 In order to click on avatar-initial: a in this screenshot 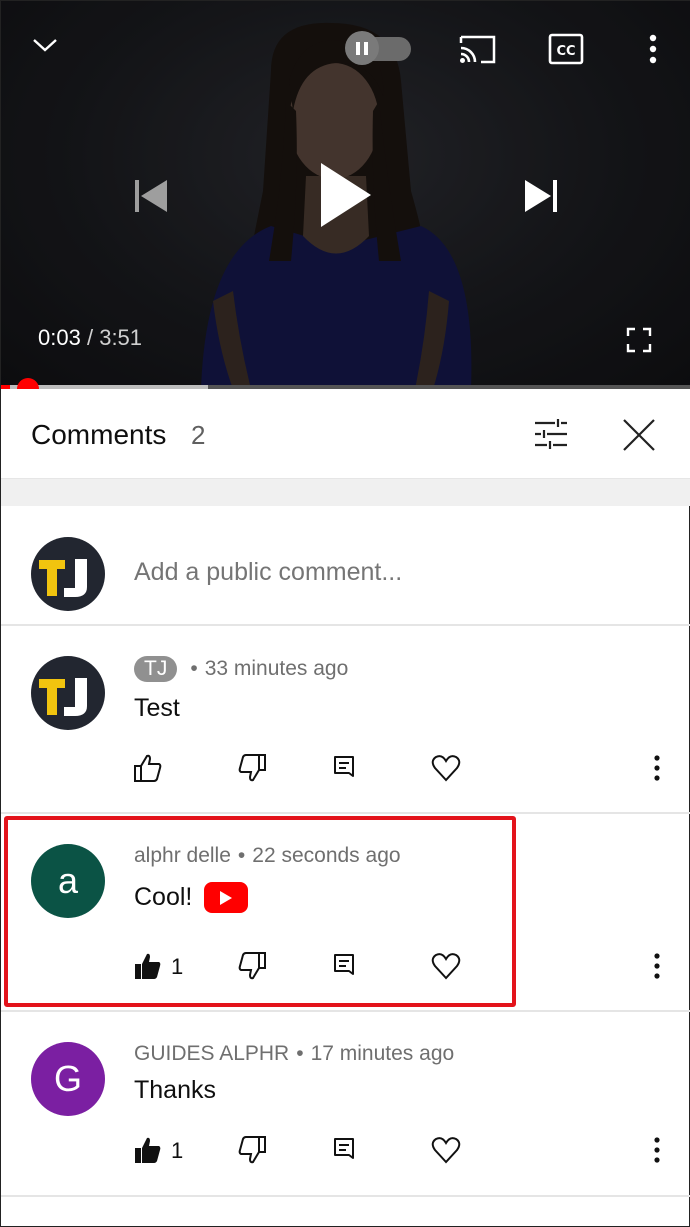, I will do `click(68, 880)`.